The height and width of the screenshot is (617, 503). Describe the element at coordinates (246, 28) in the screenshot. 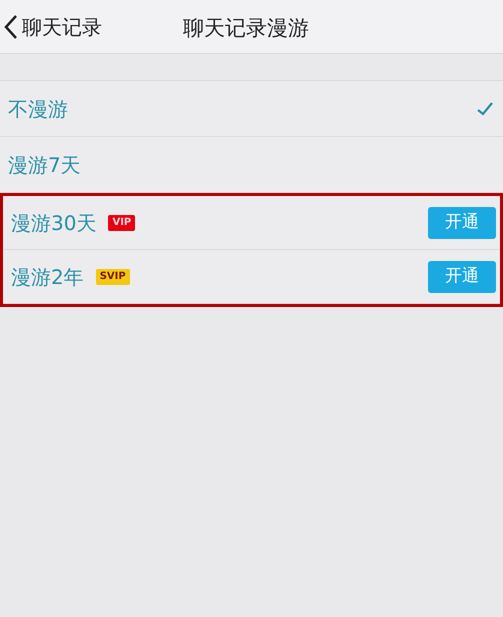

I see `window-title: 聊天记录漫游` at that location.